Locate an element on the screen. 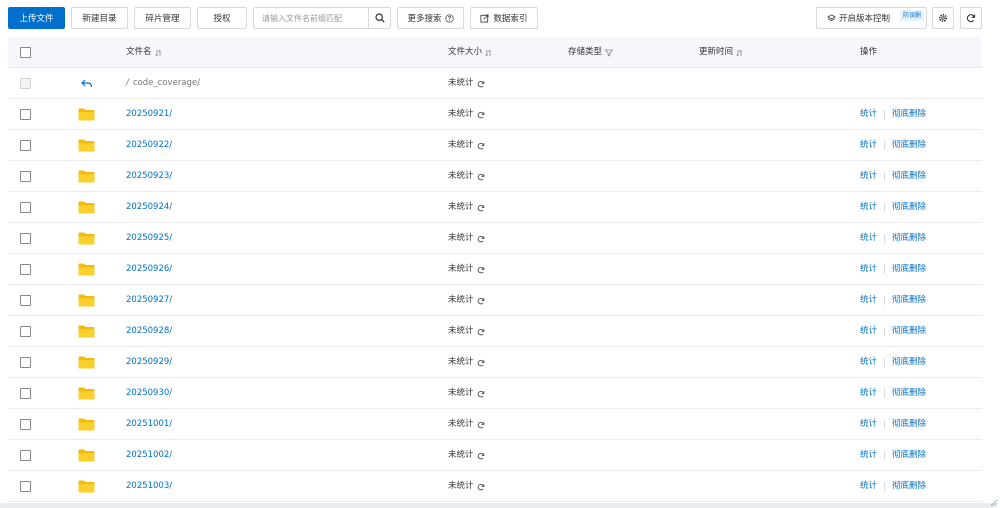  folder-name-link: 20250929/ is located at coordinates (149, 362).